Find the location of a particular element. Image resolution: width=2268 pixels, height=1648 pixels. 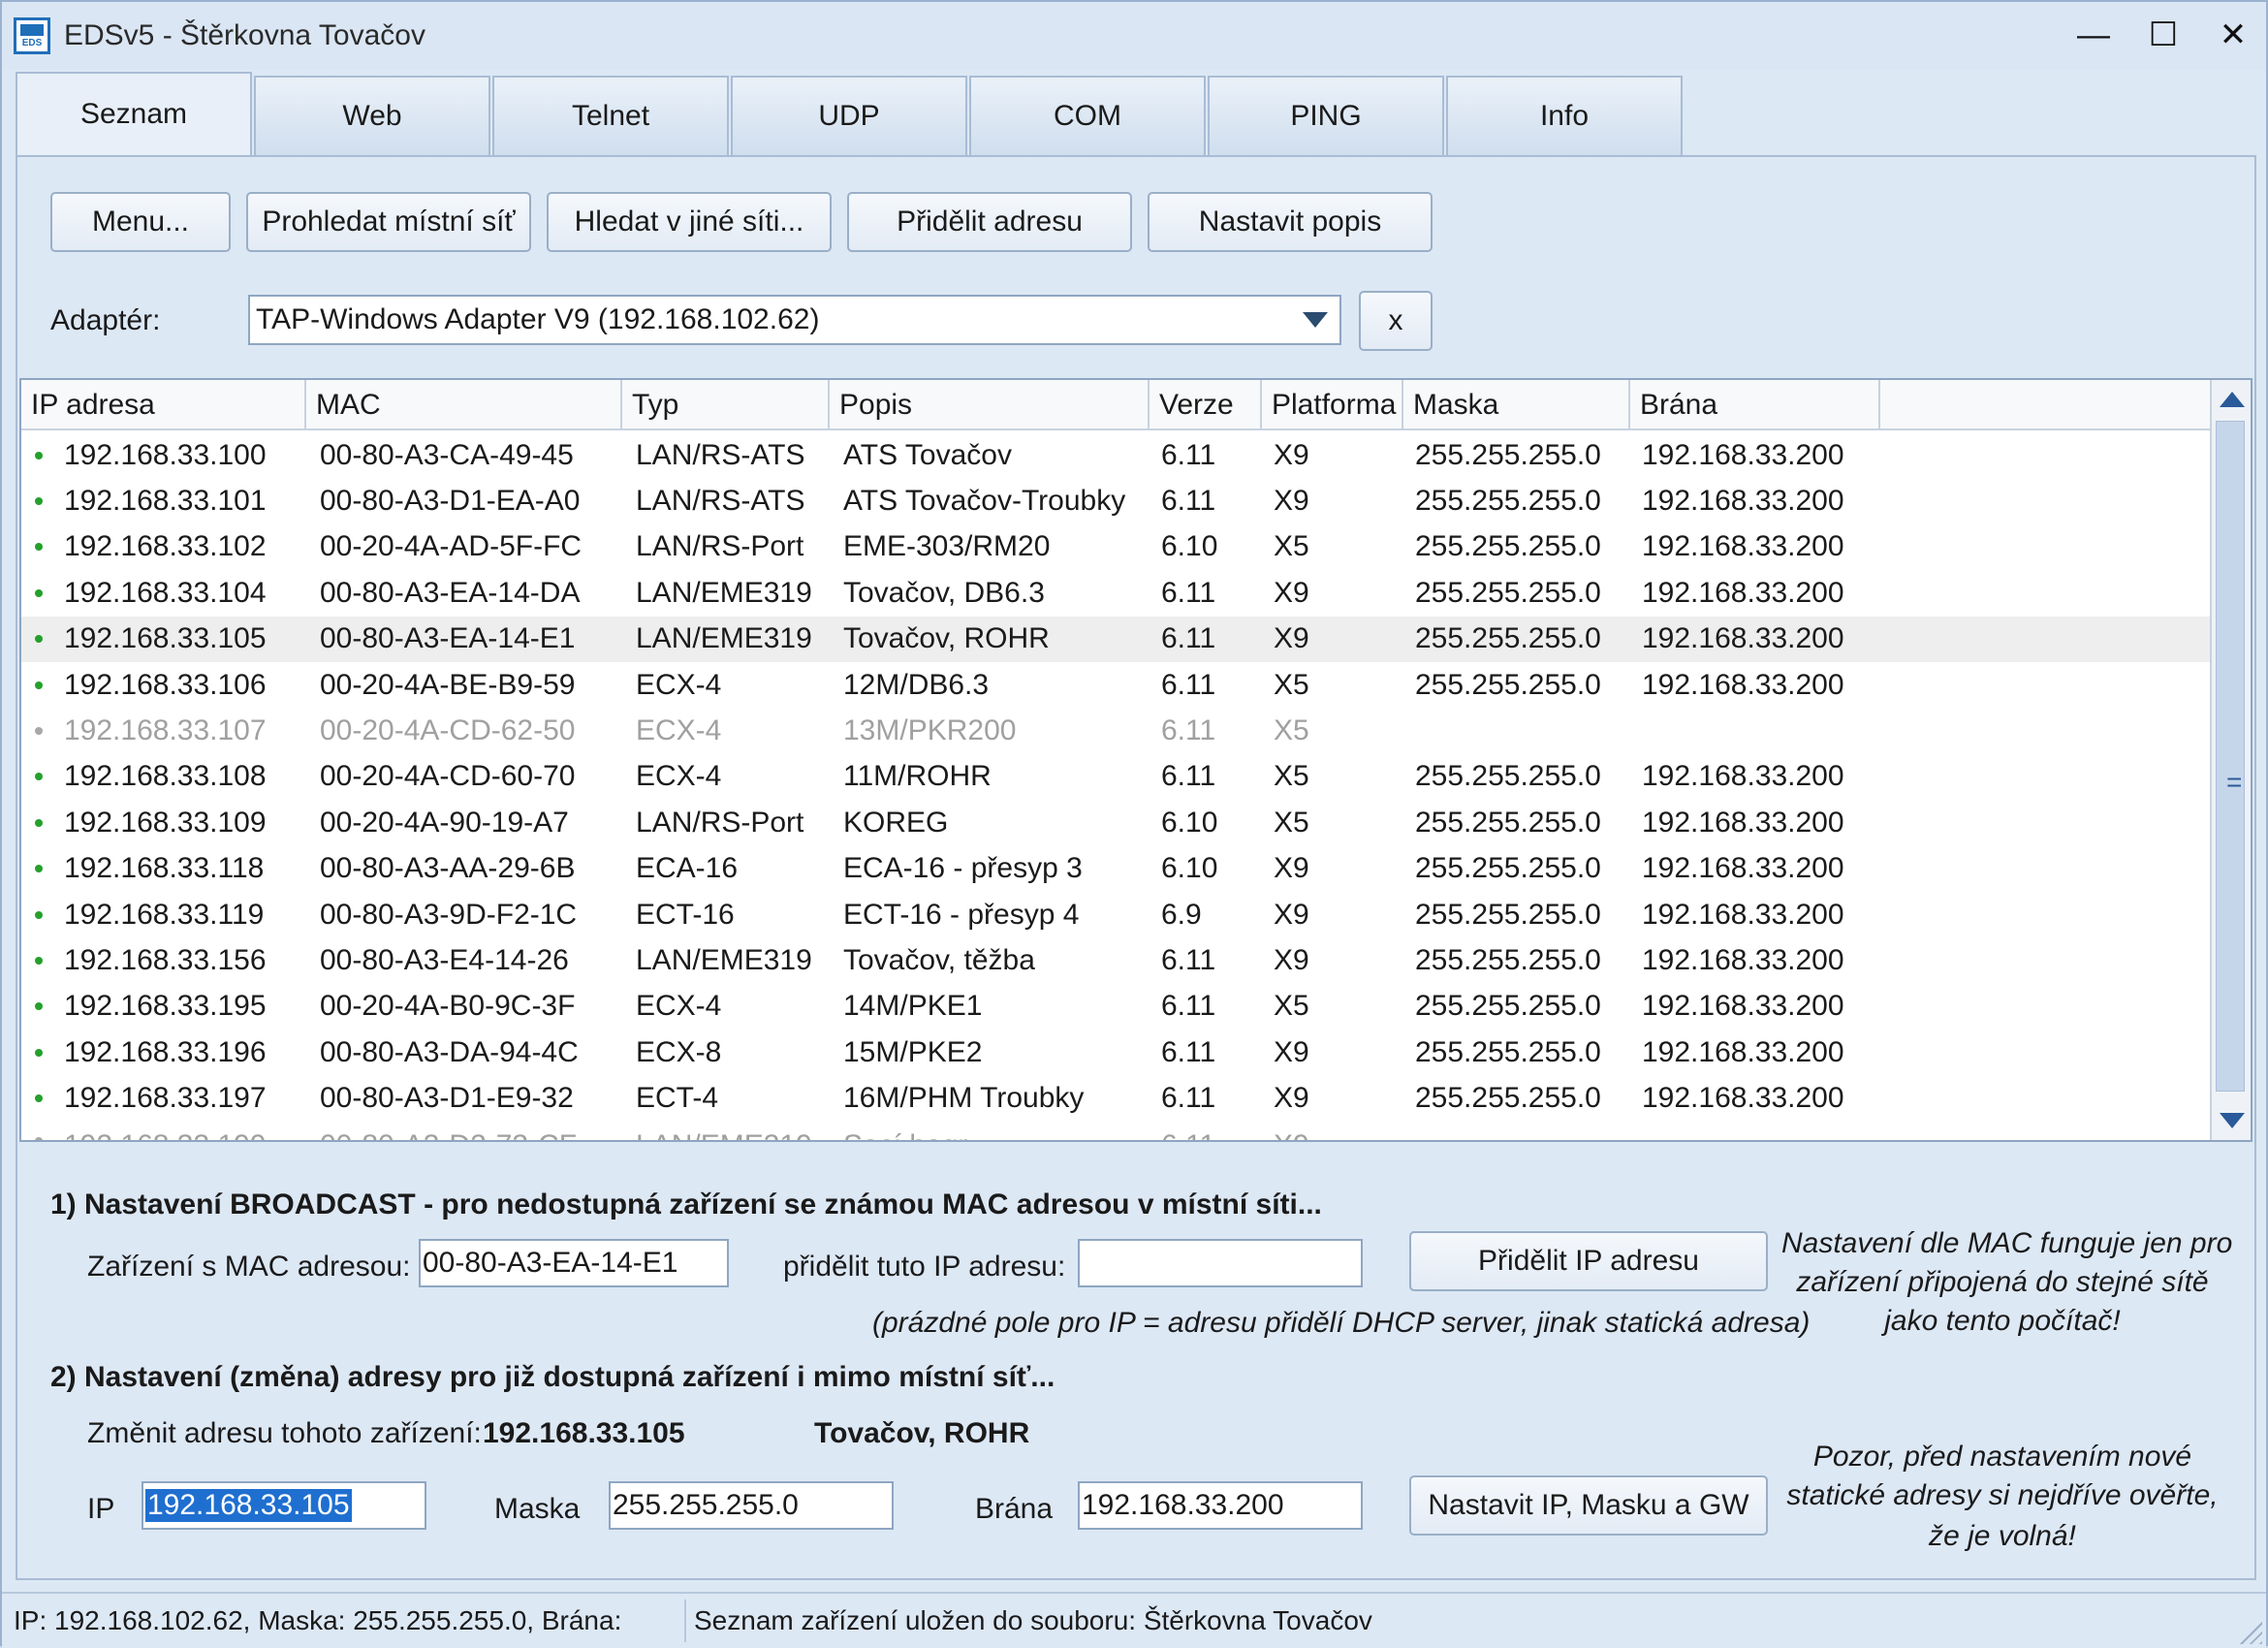

scroll-thumb: = is located at coordinates (2230, 756).